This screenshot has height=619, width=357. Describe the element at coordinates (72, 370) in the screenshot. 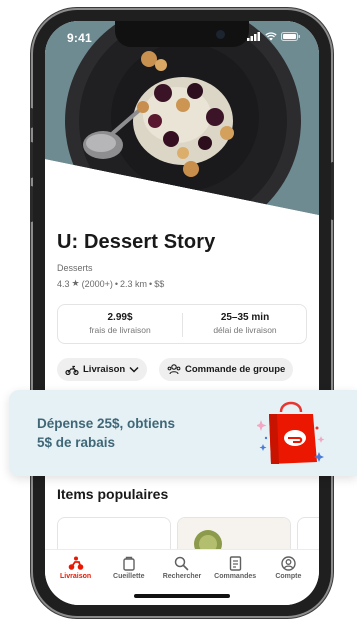

I see `scooter-icon` at that location.